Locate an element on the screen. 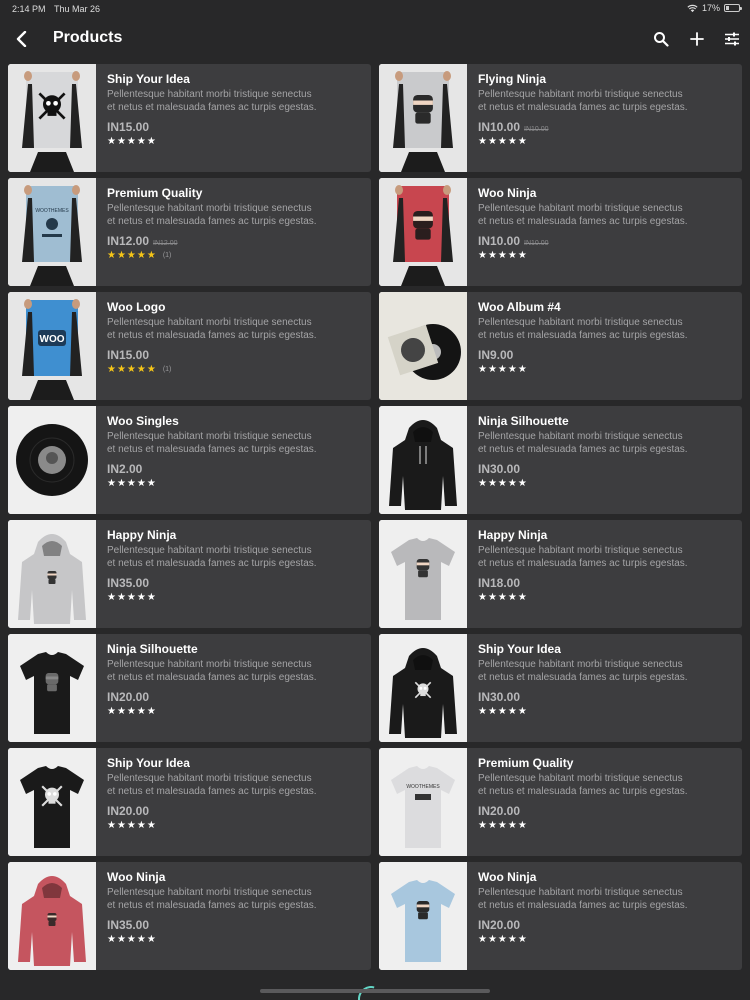 This screenshot has width=750, height=1000. product-price: IN9.00 is located at coordinates (496, 355).